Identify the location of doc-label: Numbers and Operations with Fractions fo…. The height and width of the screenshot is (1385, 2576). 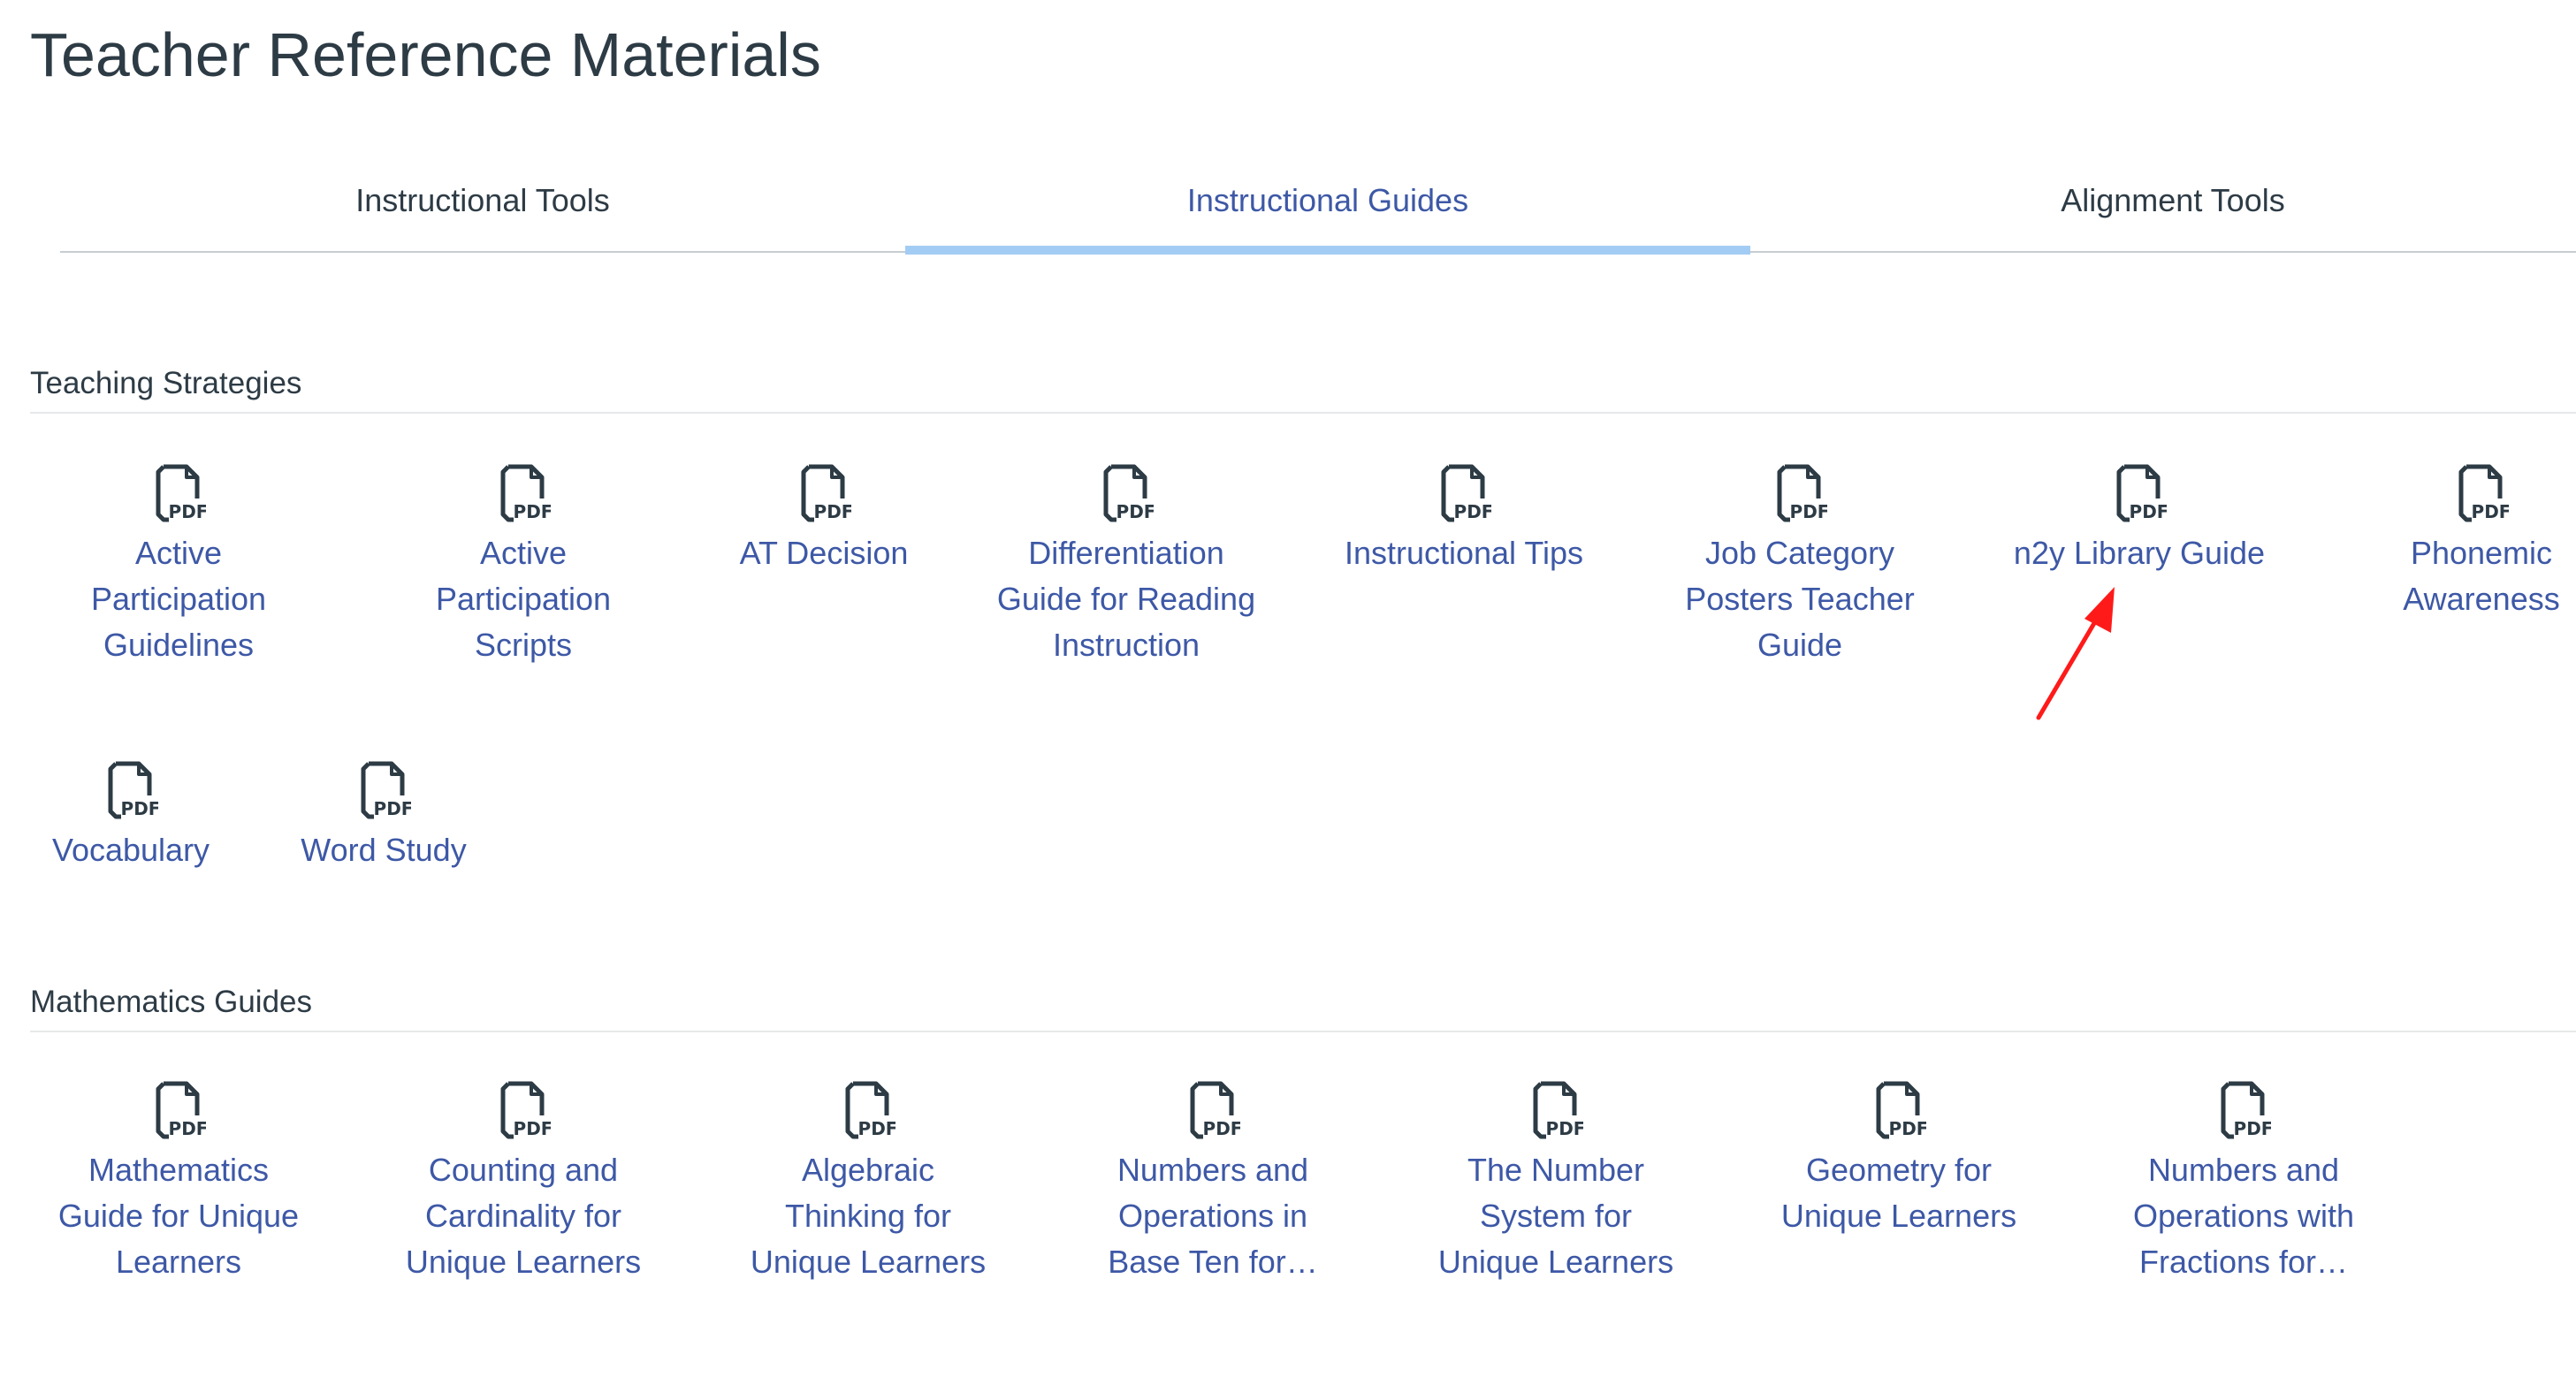
(2243, 1216).